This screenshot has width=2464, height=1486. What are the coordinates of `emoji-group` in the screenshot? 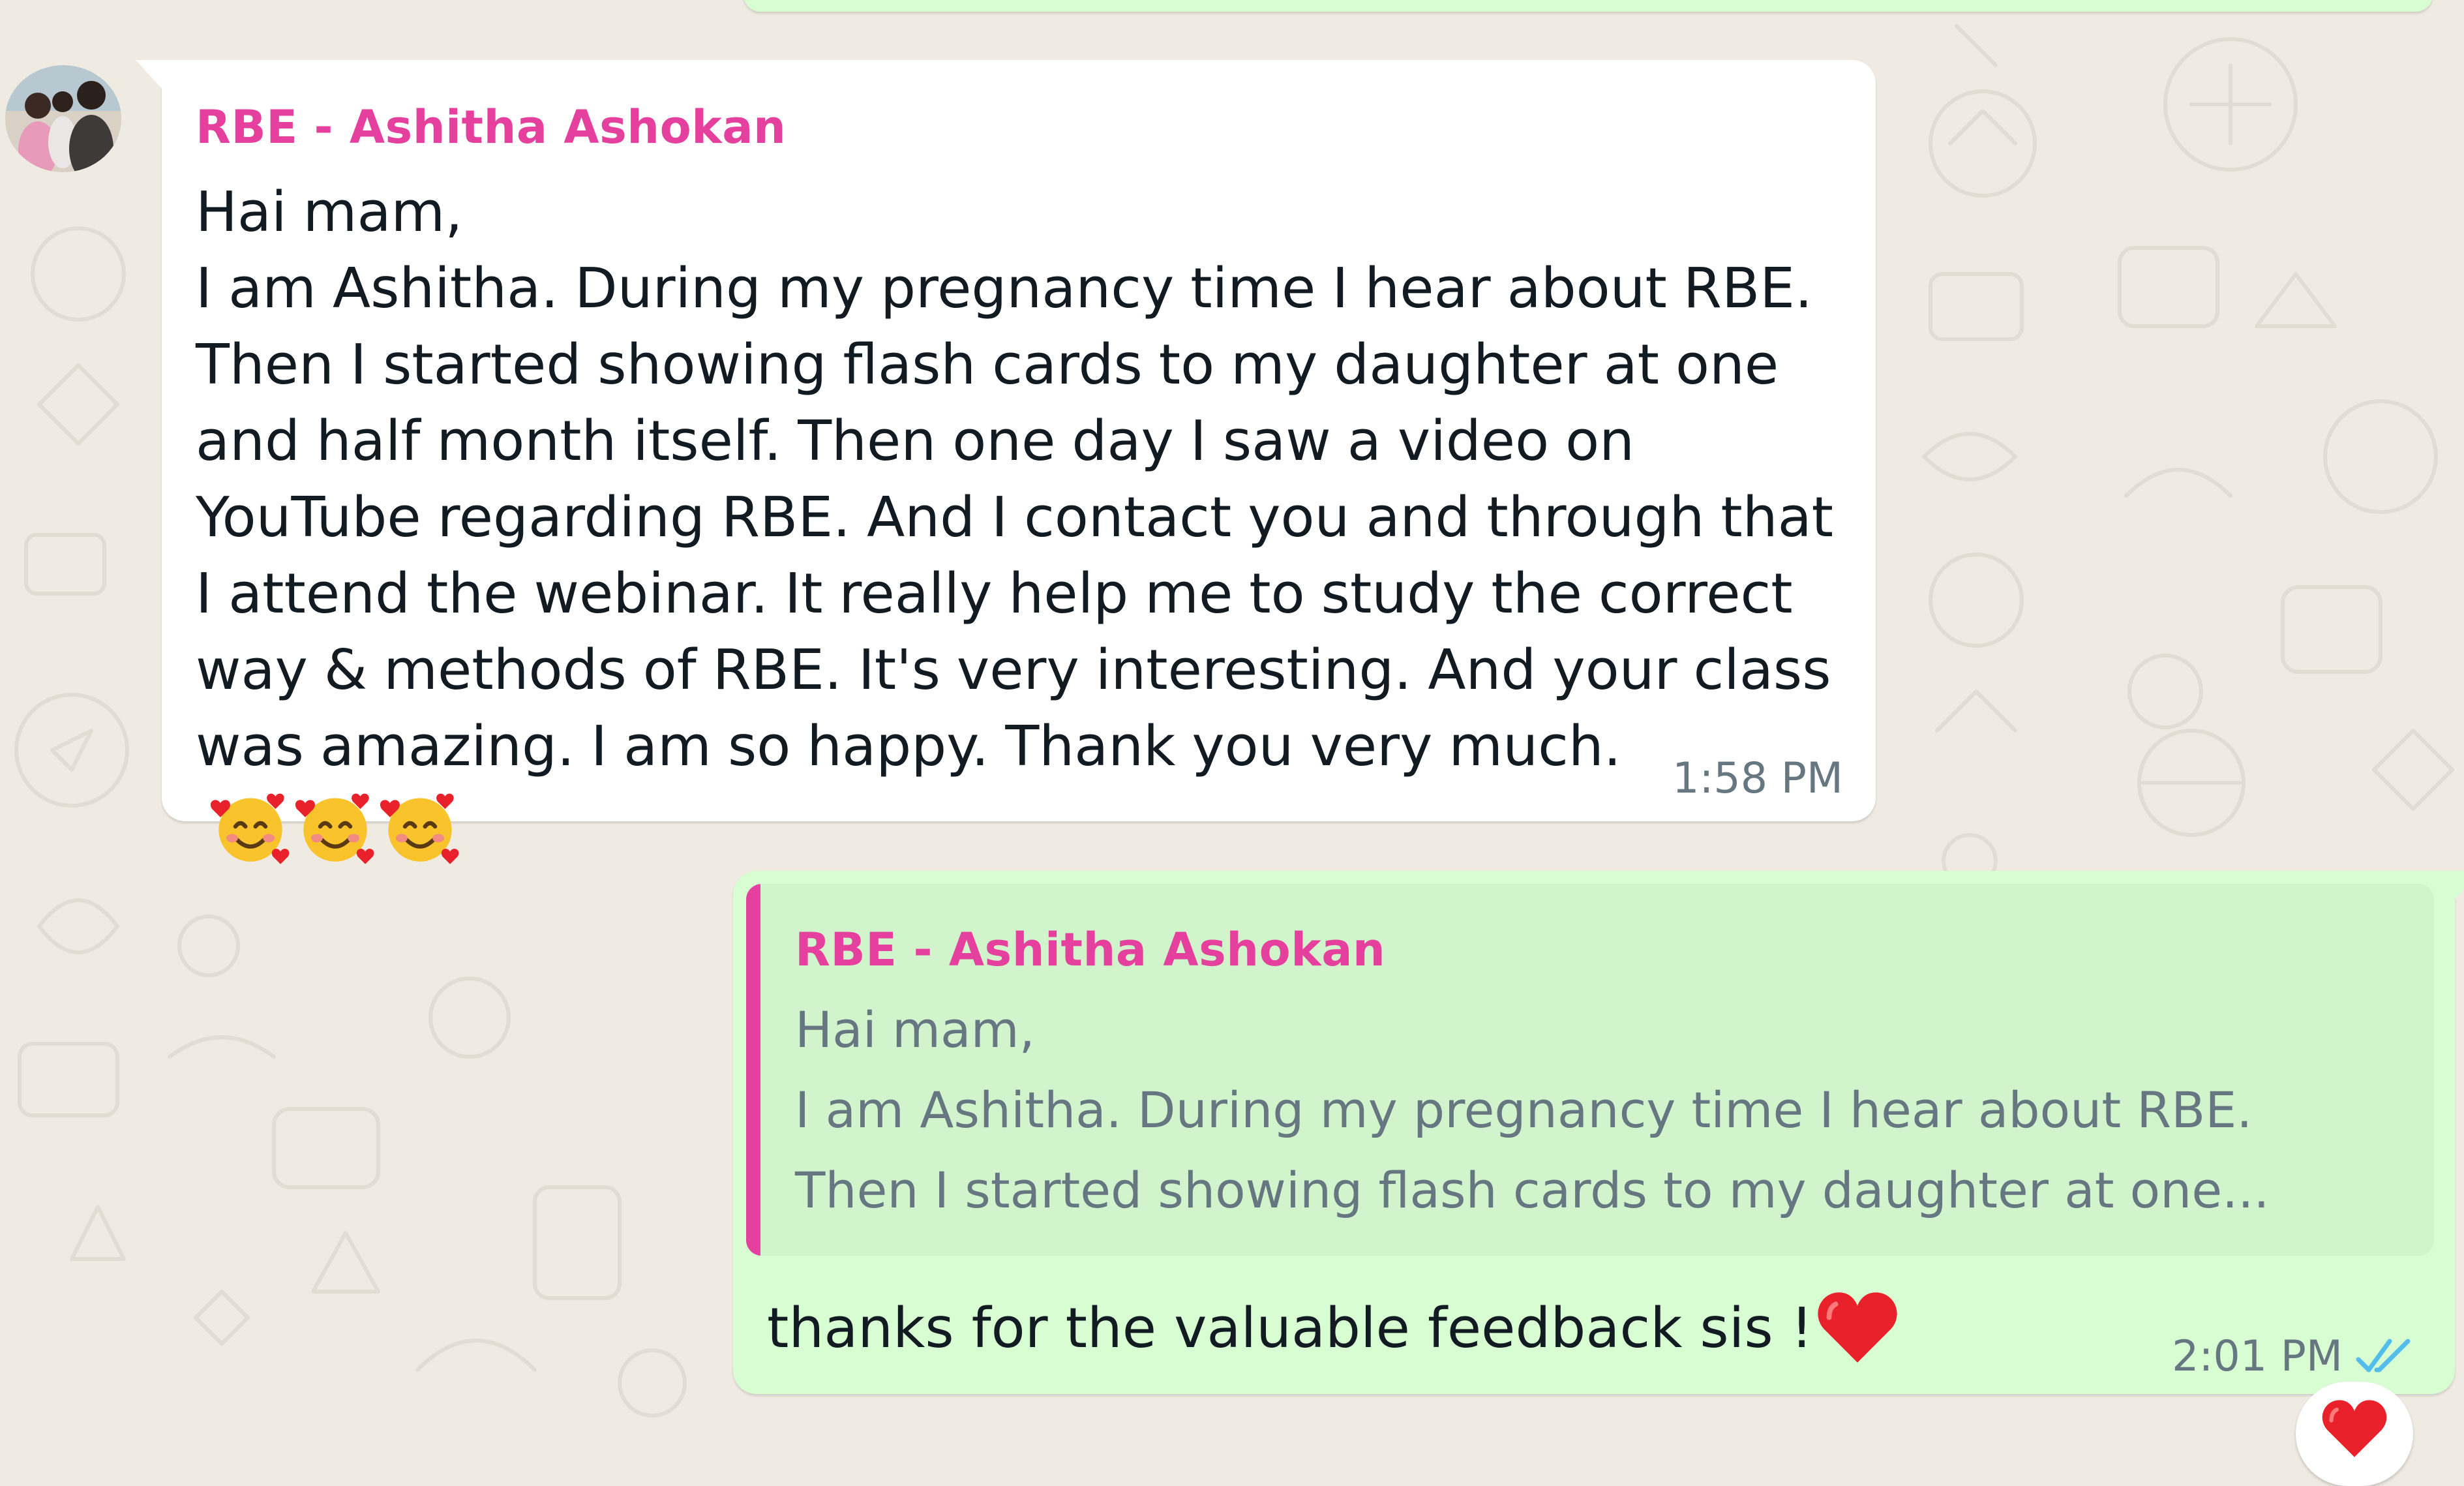 It's located at (335, 826).